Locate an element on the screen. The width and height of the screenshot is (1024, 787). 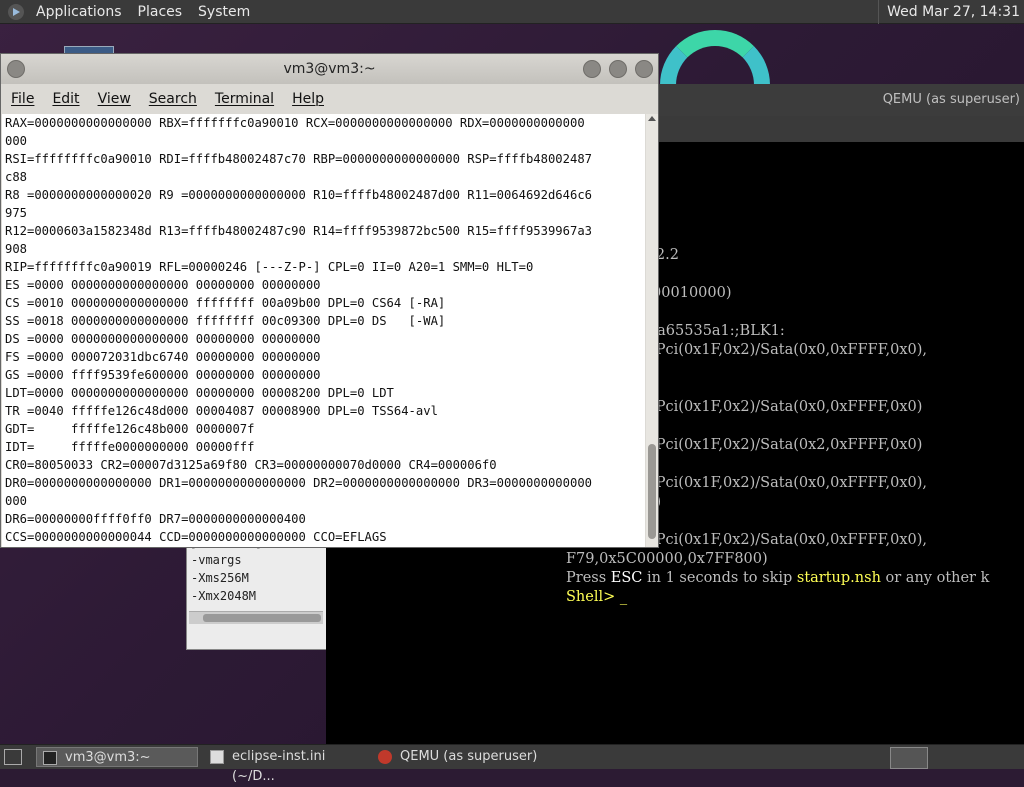
eclipse-horizontal-scrollbar is located at coordinates (256, 617).